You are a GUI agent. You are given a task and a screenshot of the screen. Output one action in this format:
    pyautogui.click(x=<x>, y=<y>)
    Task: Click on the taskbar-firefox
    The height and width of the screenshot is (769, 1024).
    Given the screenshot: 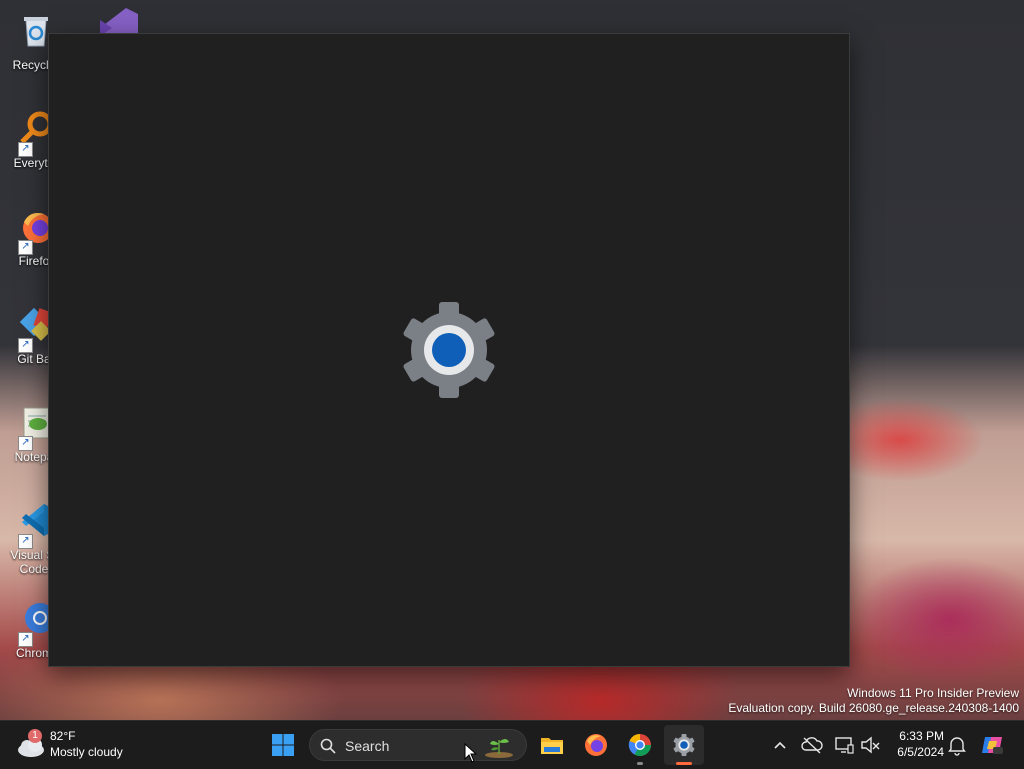 What is the action you would take?
    pyautogui.click(x=596, y=745)
    